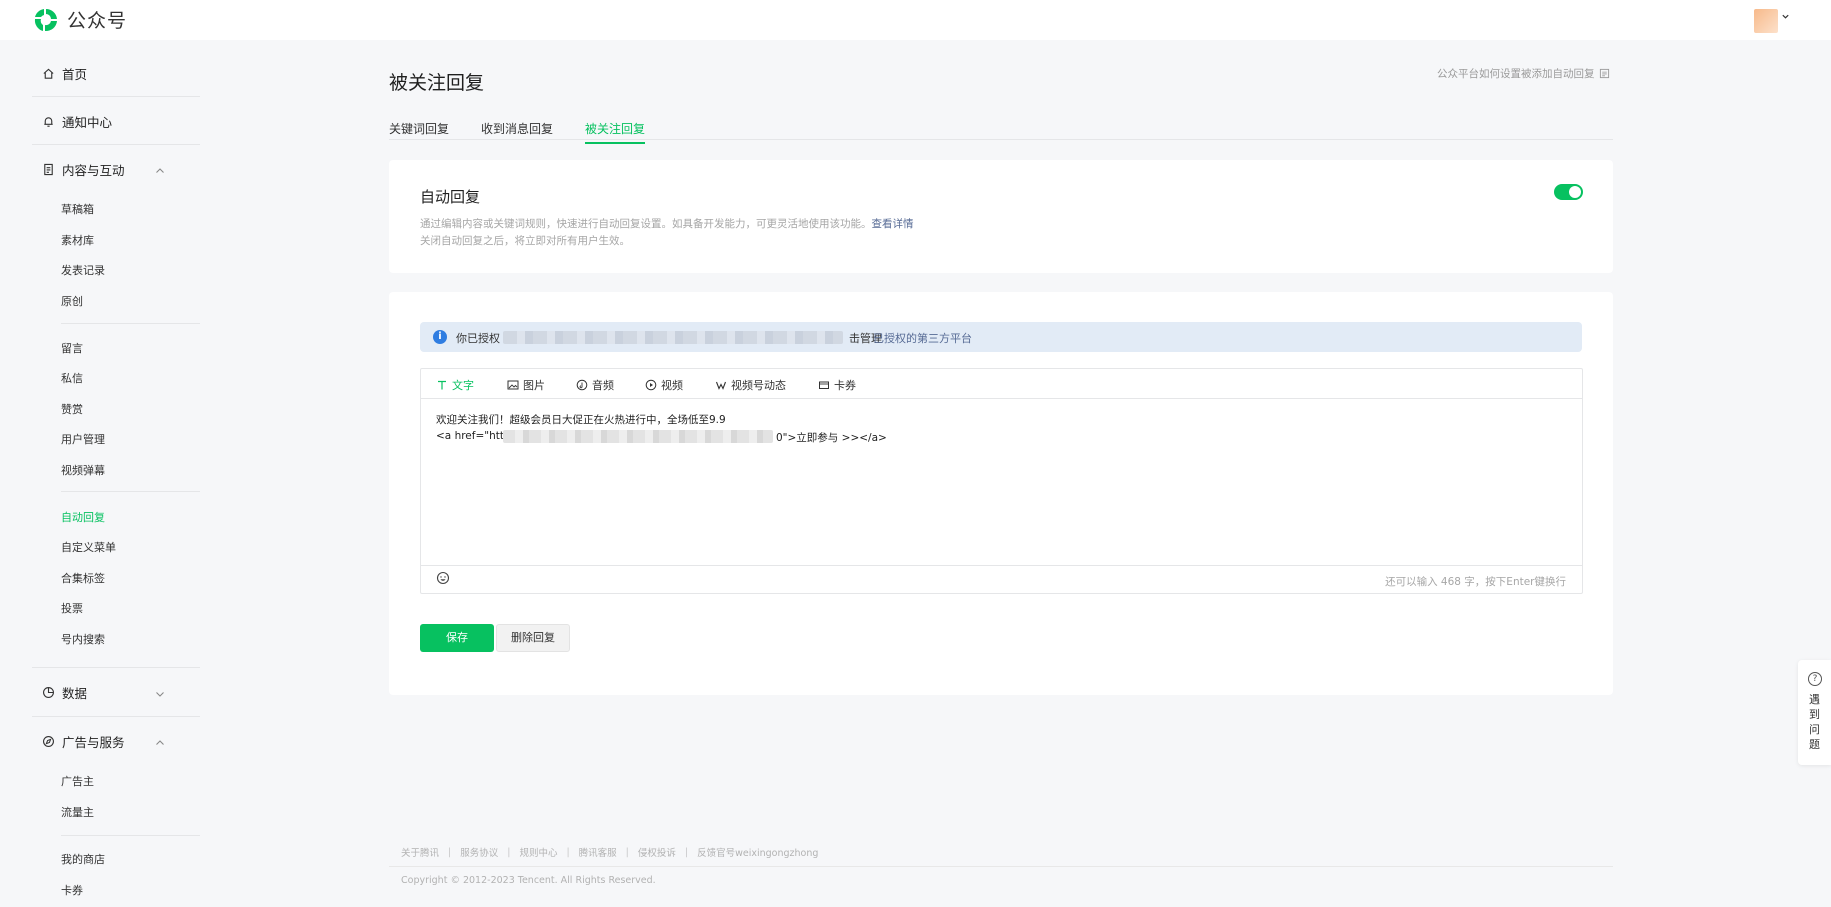 The image size is (1831, 907). I want to click on info-icon: i, so click(440, 337).